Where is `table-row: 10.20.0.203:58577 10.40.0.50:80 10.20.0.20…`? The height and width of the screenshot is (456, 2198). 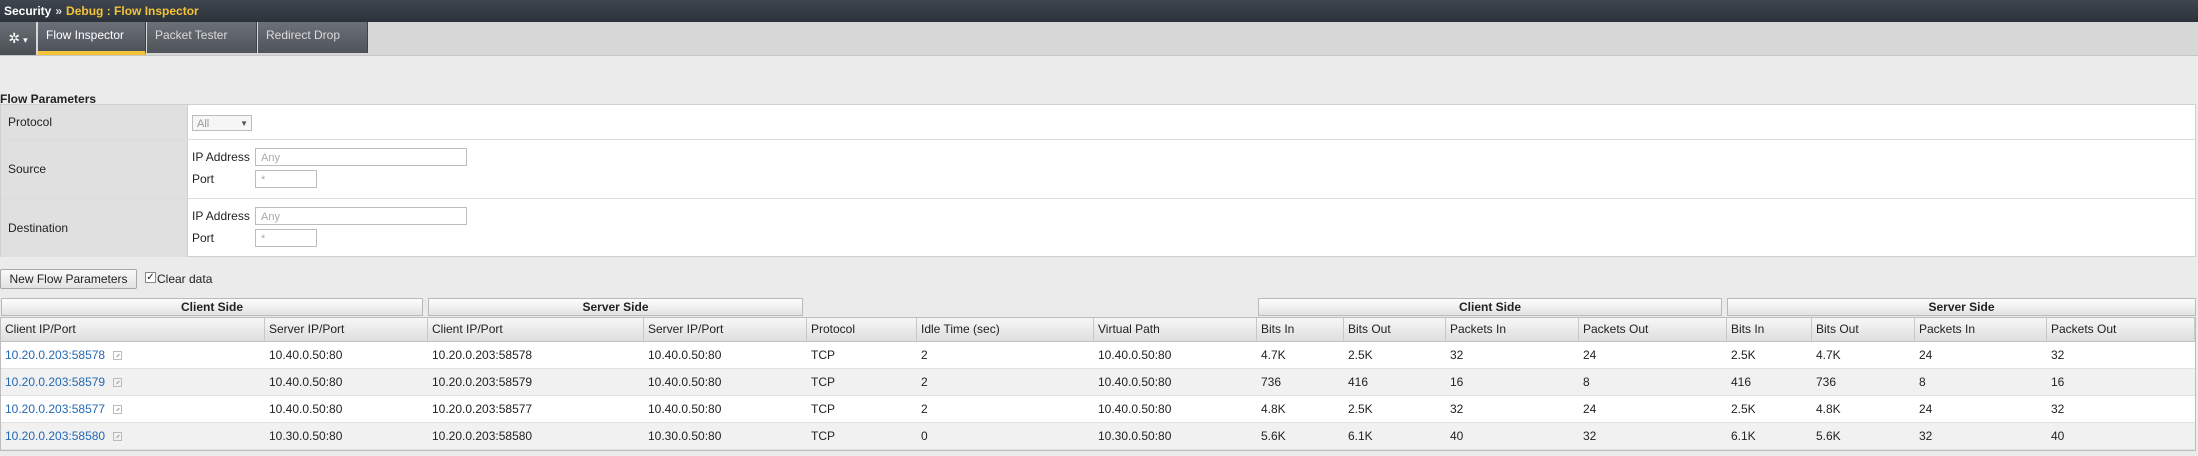 table-row: 10.20.0.203:58577 10.40.0.50:80 10.20.0.20… is located at coordinates (1098, 409).